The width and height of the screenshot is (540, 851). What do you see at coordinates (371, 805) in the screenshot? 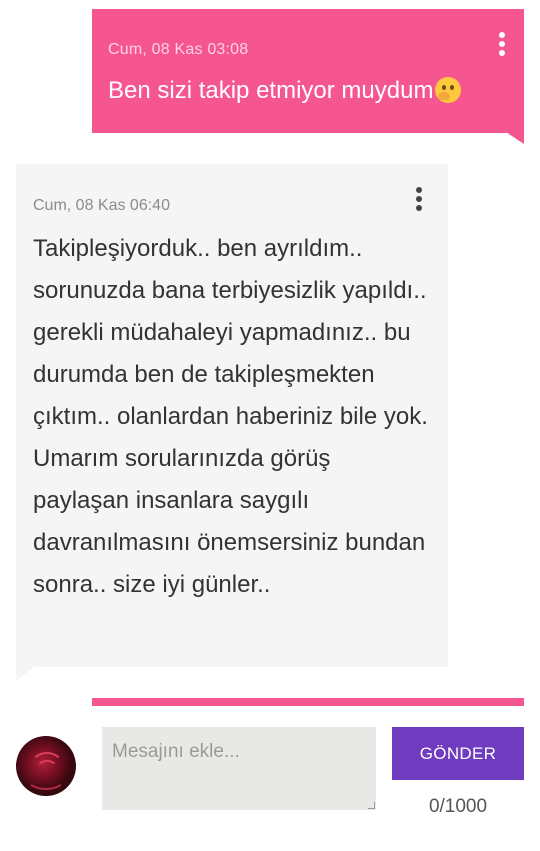
I see `resize-handle-icon` at bounding box center [371, 805].